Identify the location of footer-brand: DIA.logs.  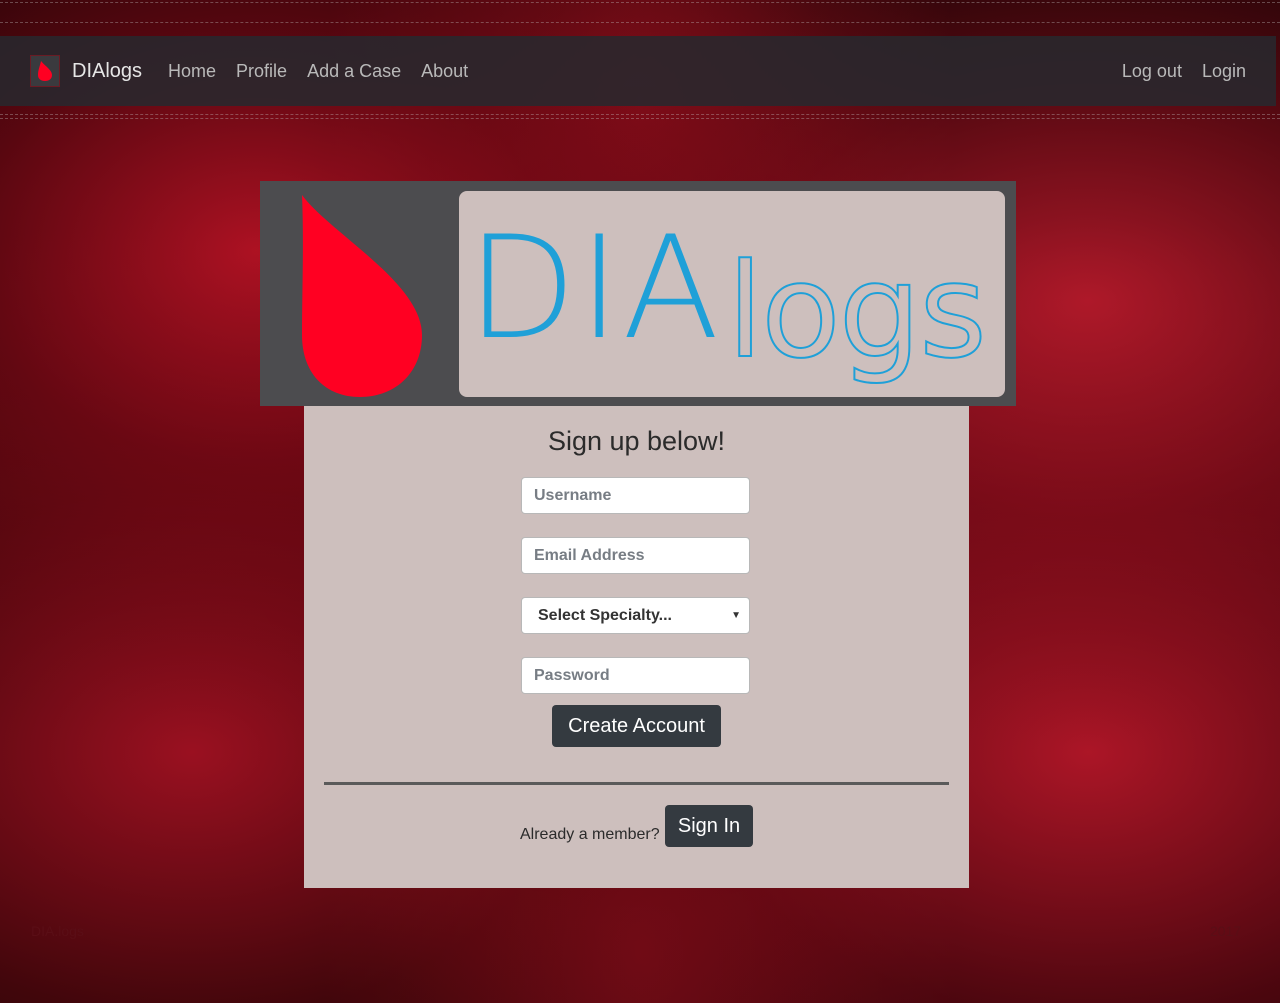
(57, 931).